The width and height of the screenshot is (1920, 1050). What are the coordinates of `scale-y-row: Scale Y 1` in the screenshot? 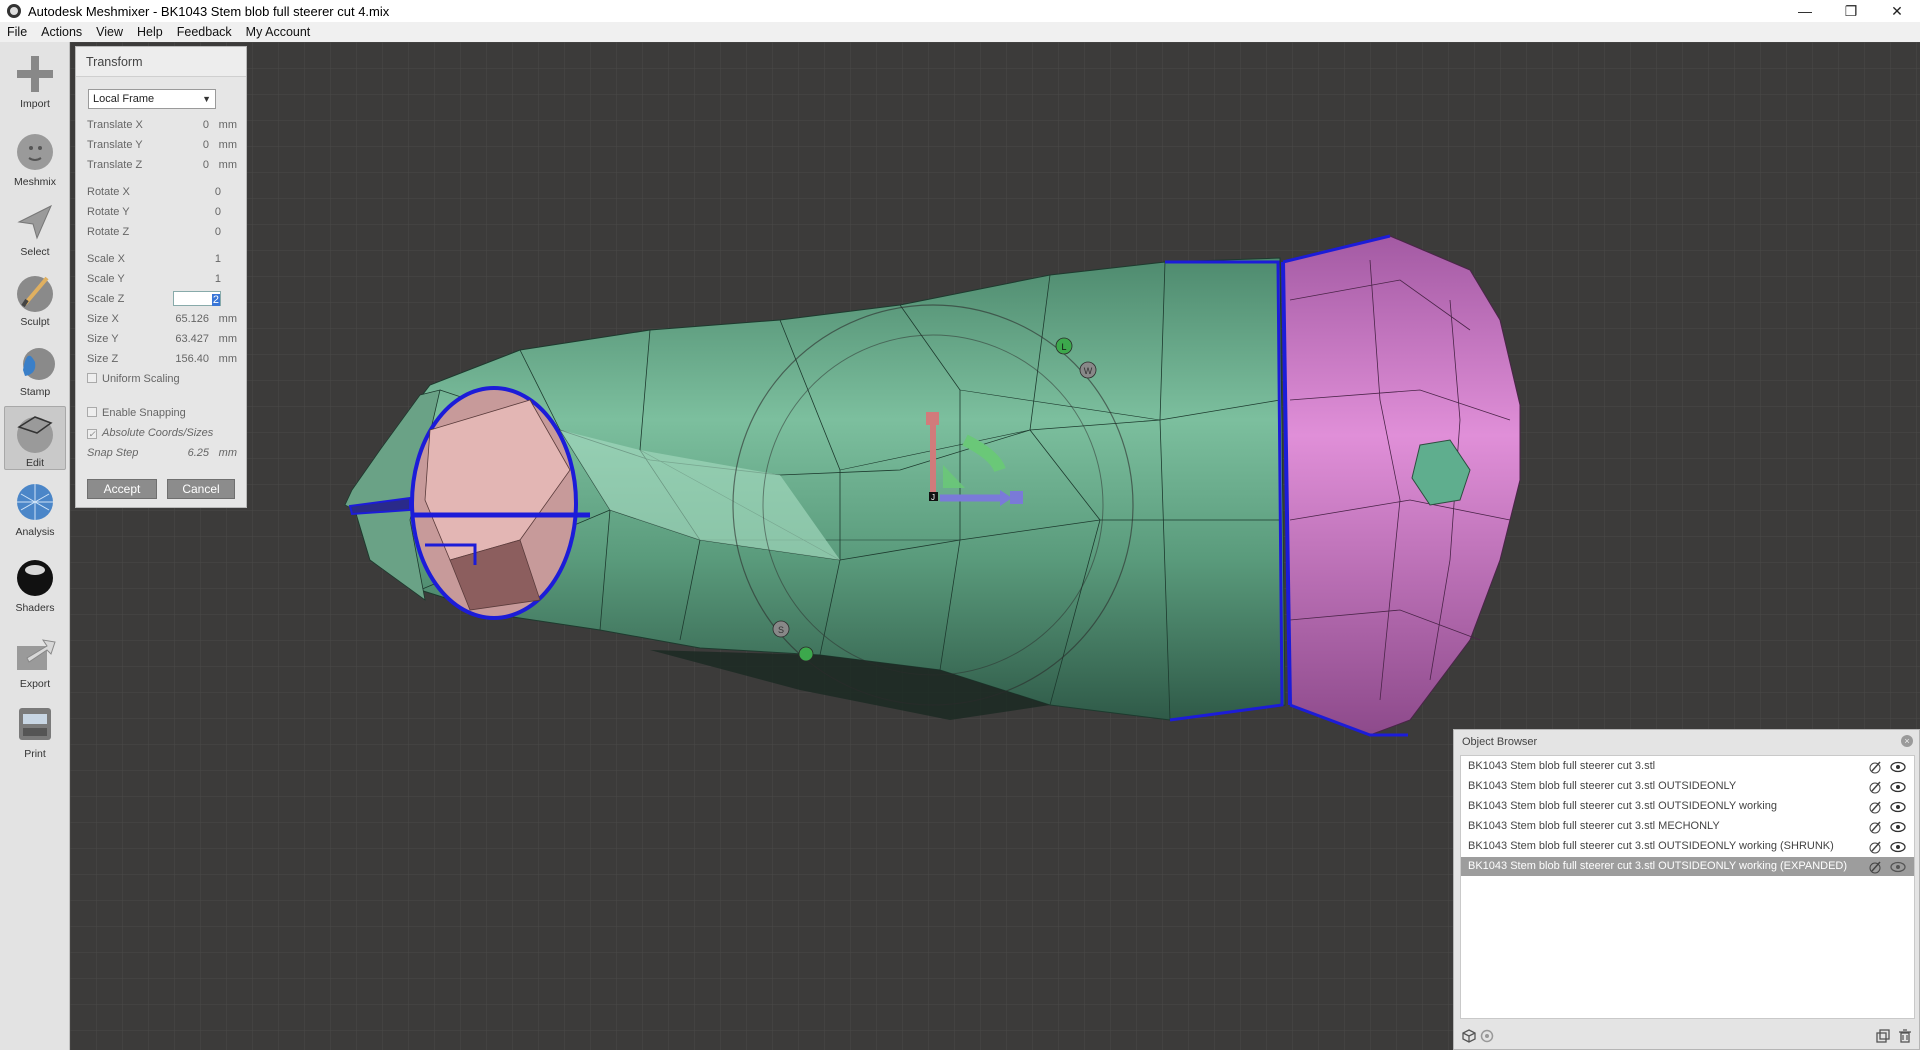 It's located at (162, 279).